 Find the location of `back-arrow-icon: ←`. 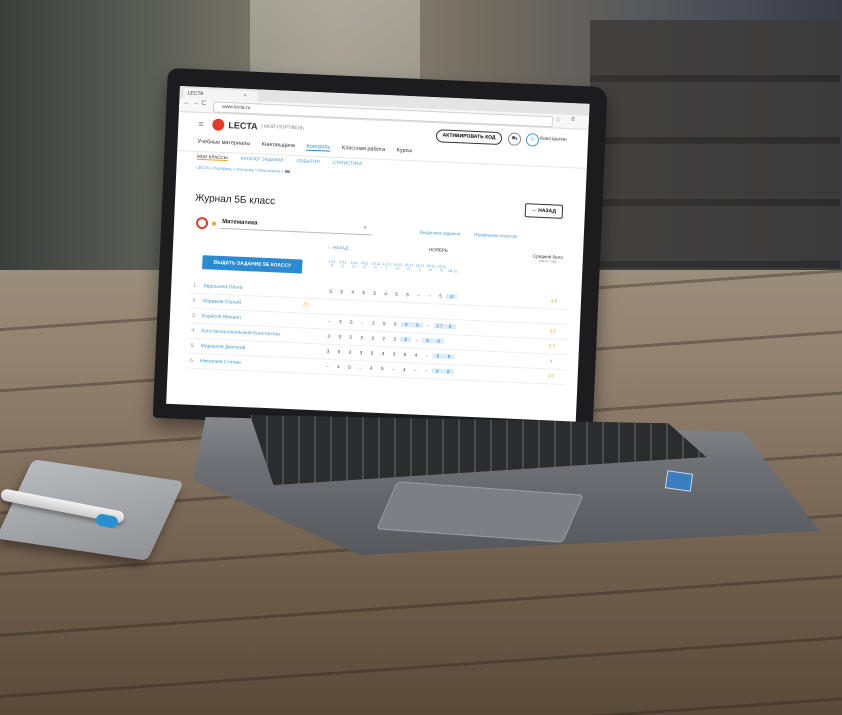

back-arrow-icon: ← is located at coordinates (186, 102).